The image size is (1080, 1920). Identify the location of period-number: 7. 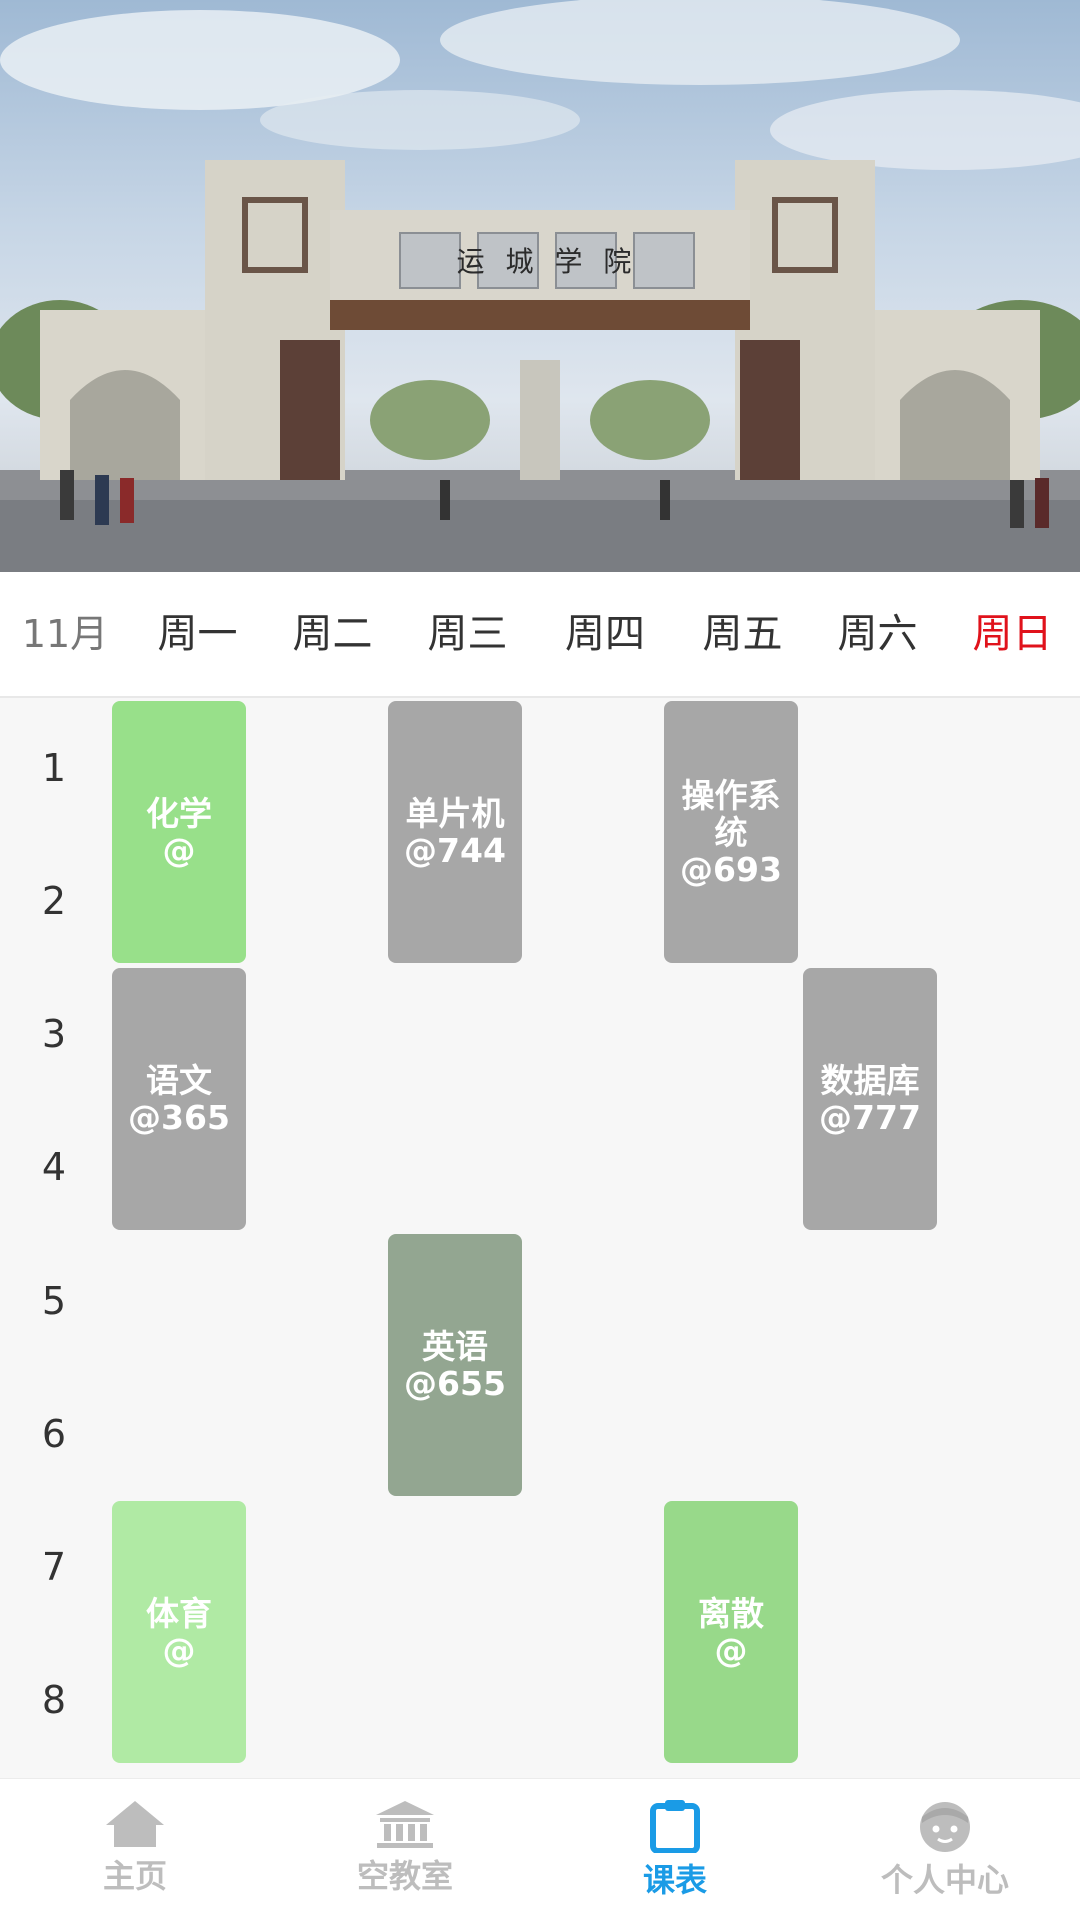
(54, 1567).